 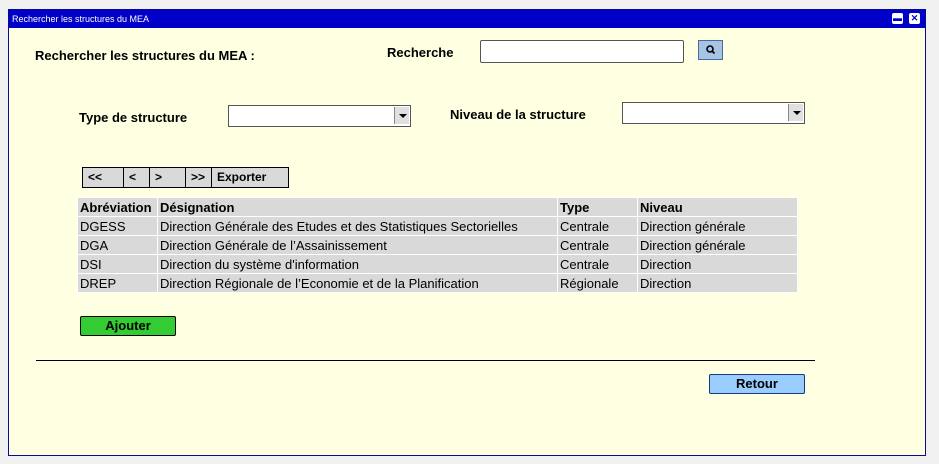 I want to click on cell-type: Régionale, so click(x=597, y=283).